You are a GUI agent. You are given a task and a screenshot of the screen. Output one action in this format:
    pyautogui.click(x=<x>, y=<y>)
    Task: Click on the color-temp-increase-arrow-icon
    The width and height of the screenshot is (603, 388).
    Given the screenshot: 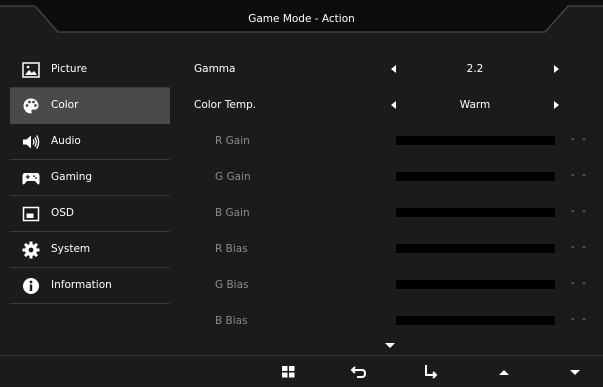 What is the action you would take?
    pyautogui.click(x=556, y=105)
    